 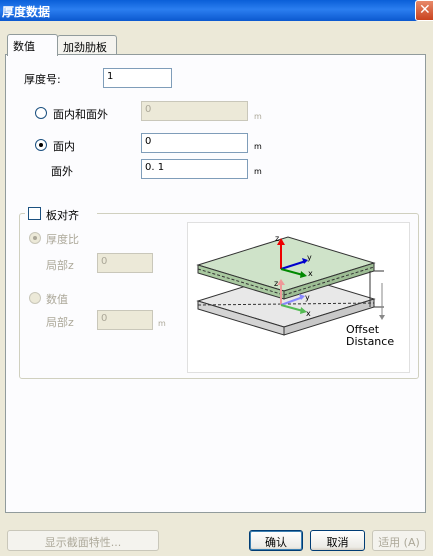 I want to click on axis-x-top: x, so click(x=310, y=273).